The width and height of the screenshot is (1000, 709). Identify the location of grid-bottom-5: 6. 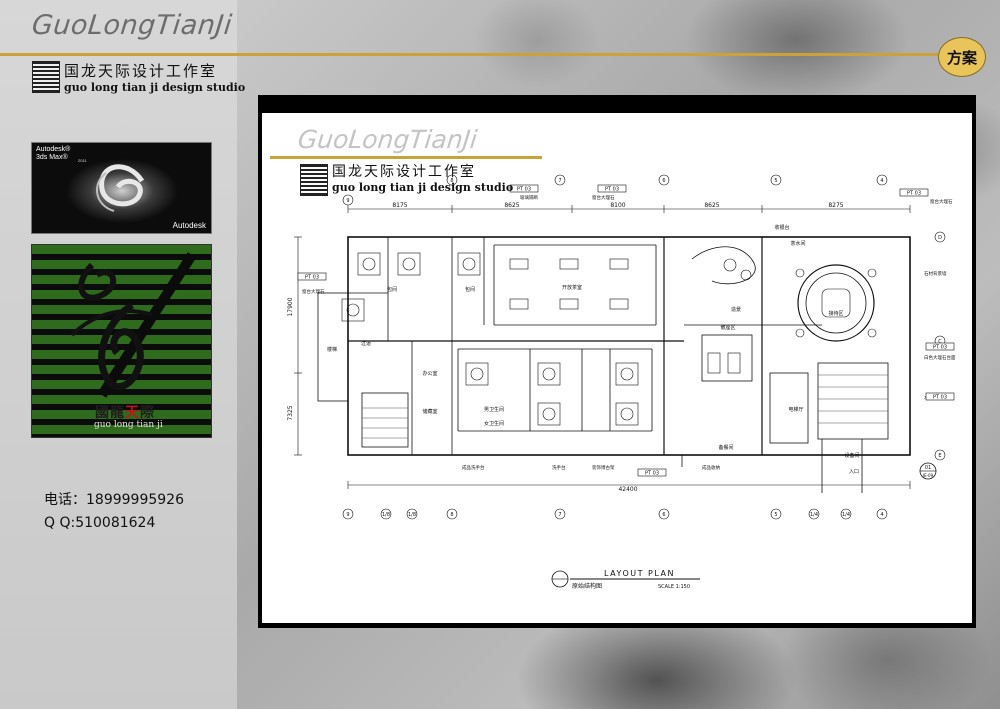
(663, 515).